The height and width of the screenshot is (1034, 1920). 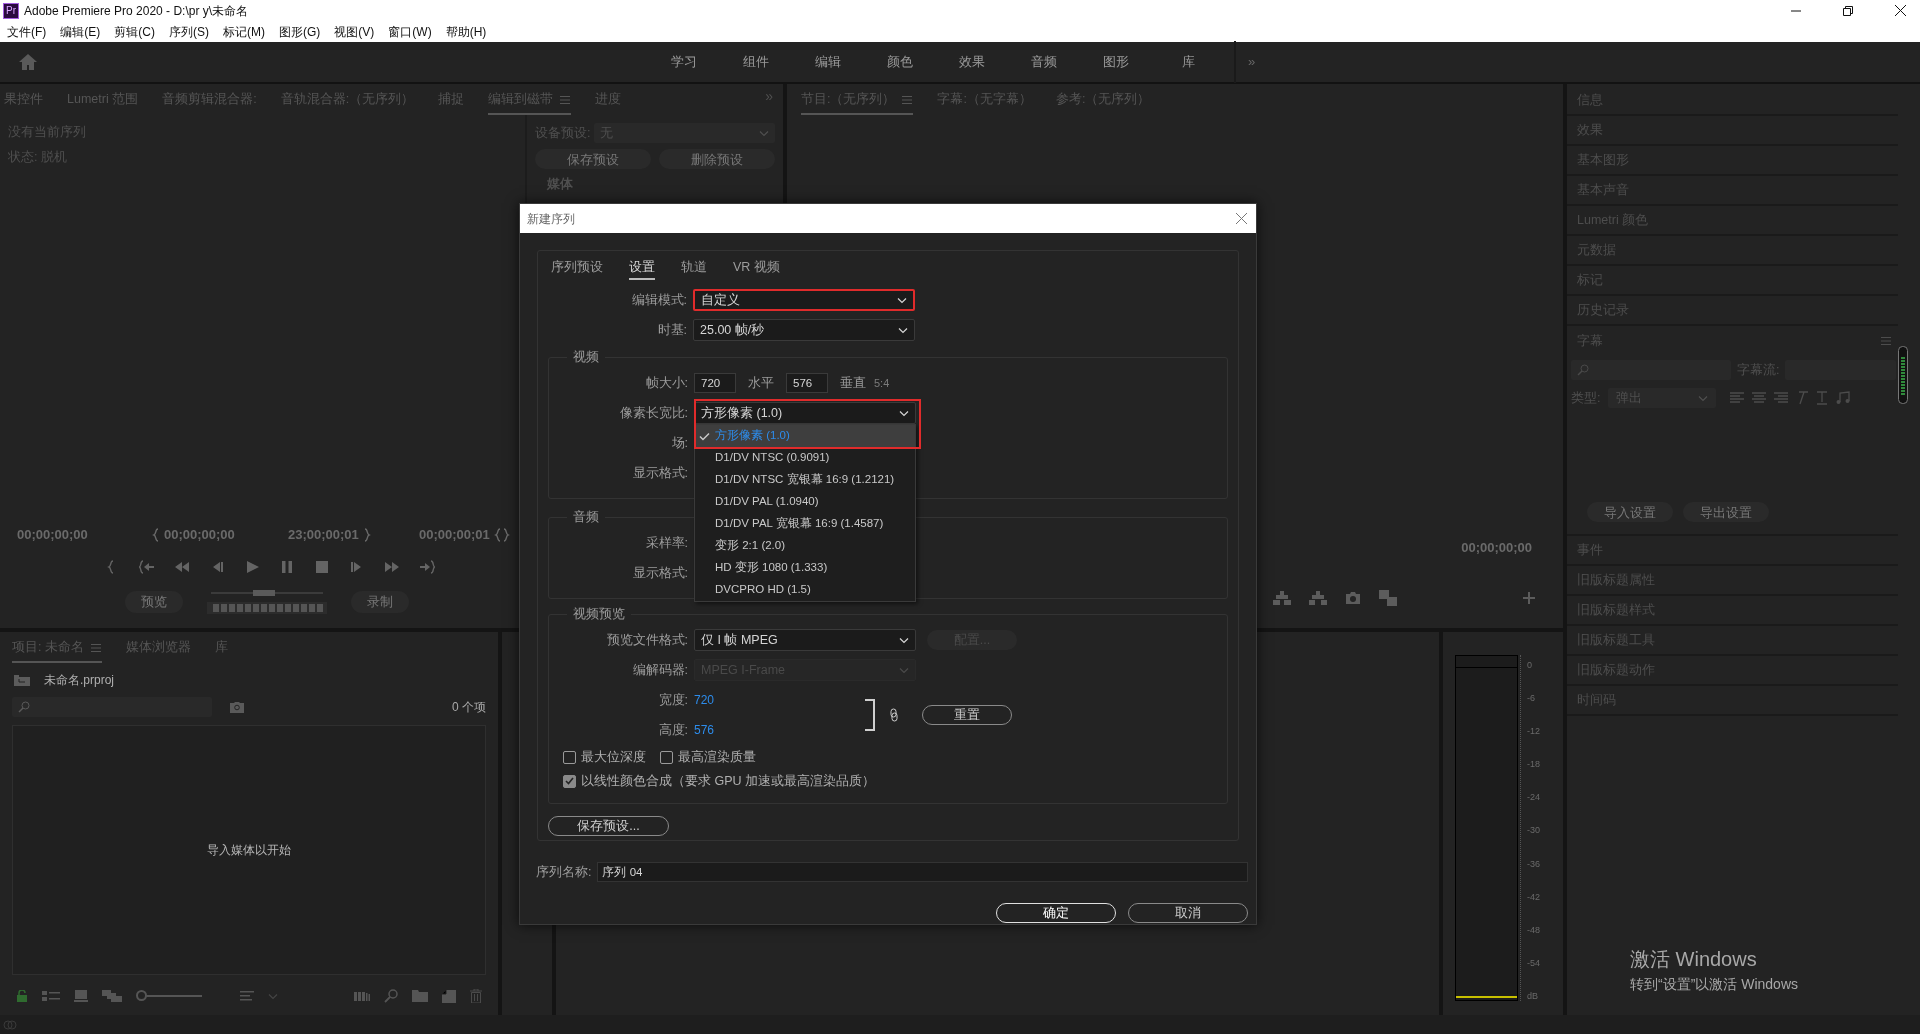 What do you see at coordinates (728, 781) in the screenshot?
I see `checkbox-label: 以线性颜色合成（要求 GPU 加速或最高渲染品质）` at bounding box center [728, 781].